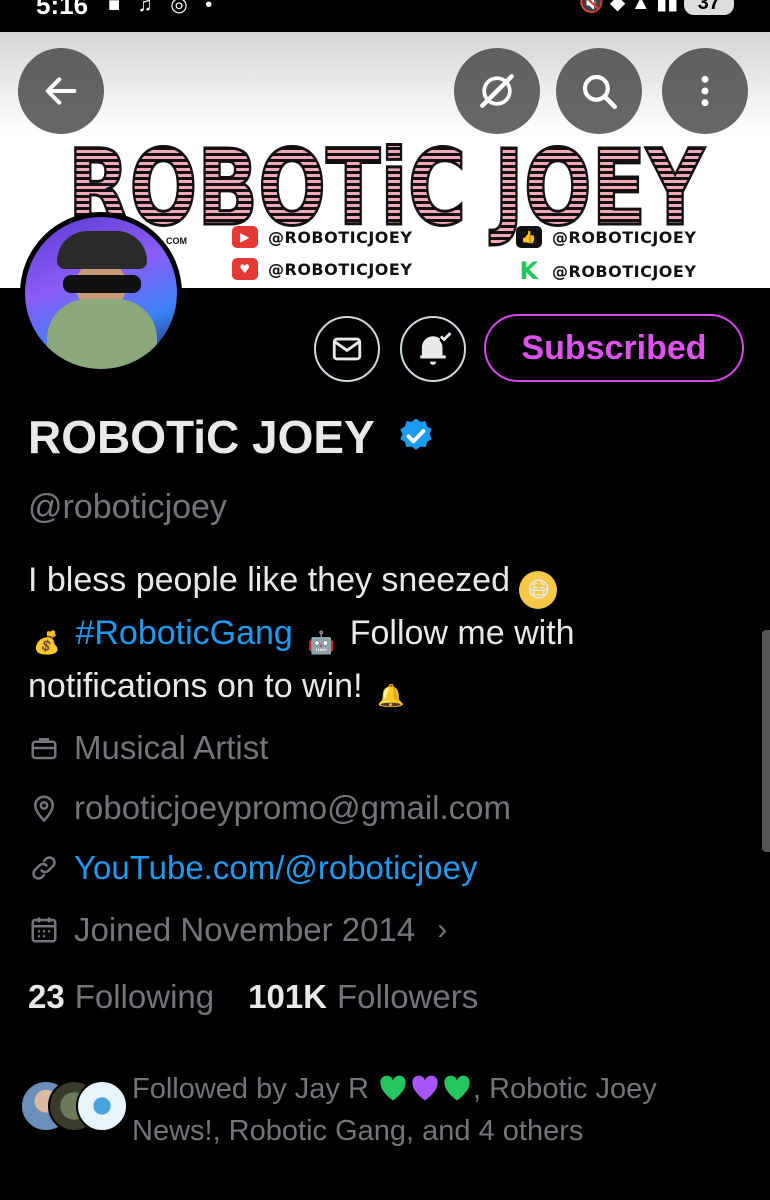 Image resolution: width=770 pixels, height=1200 pixels. What do you see at coordinates (708, 7) in the screenshot?
I see `battery-indicator: 37` at bounding box center [708, 7].